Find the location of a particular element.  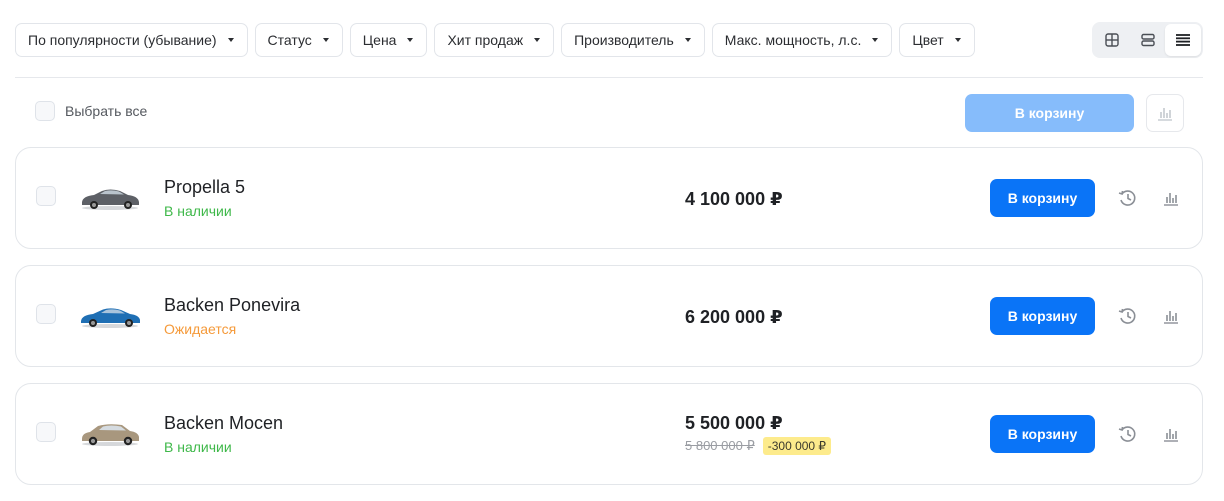

compare-selected-button is located at coordinates (1165, 113).